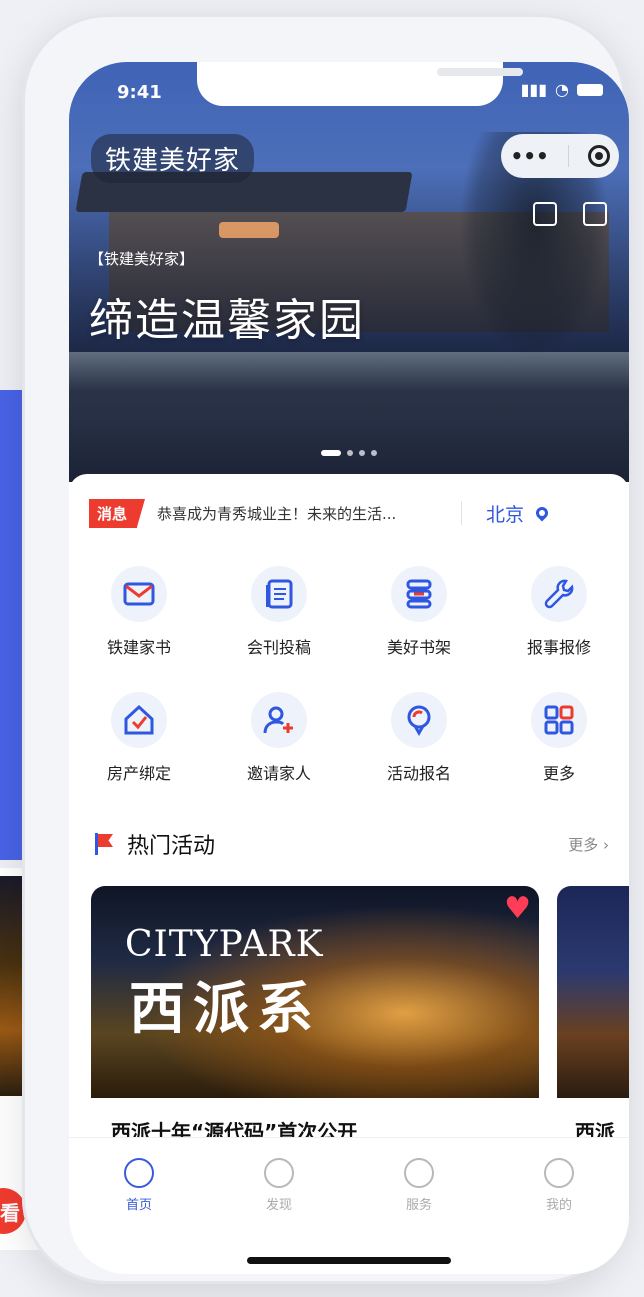  I want to click on carousel-dots, so click(349, 453).